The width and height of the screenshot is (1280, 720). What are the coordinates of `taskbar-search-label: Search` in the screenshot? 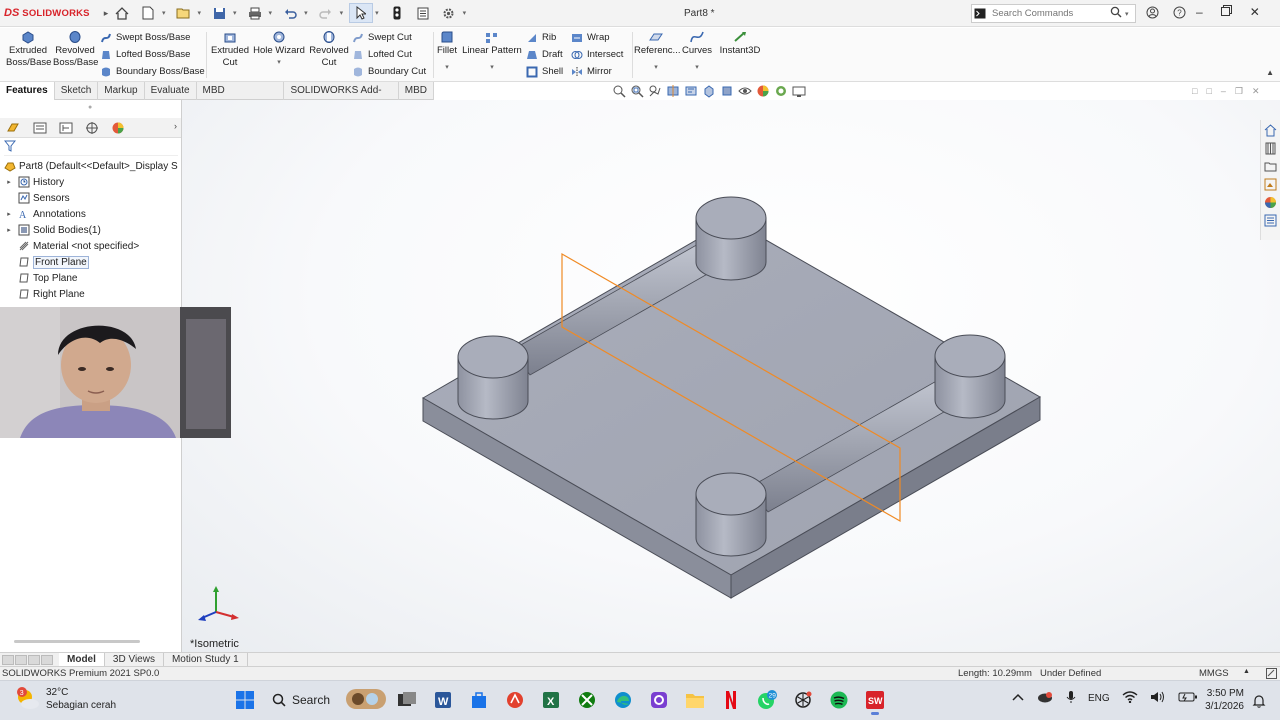 It's located at (310, 700).